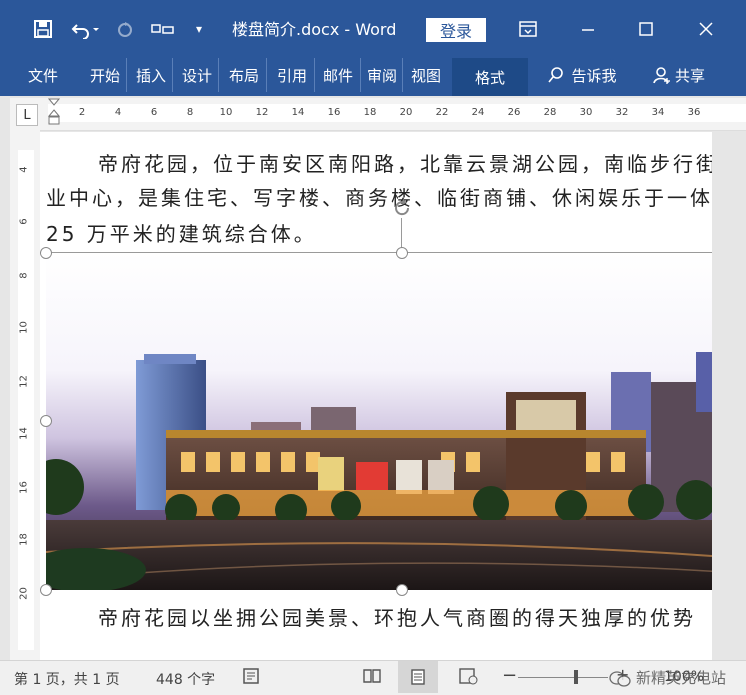  Describe the element at coordinates (706, 29) in the screenshot. I see `close-icon` at that location.